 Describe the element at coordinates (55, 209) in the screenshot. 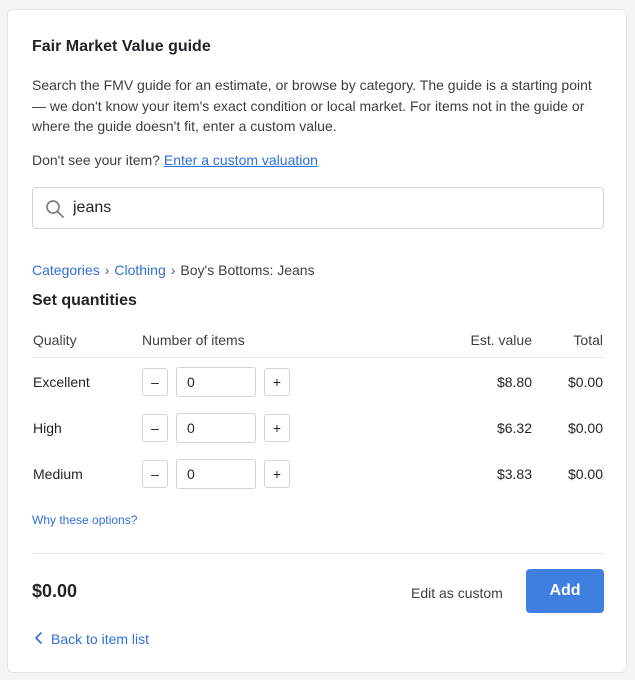

I see `search-icon` at that location.